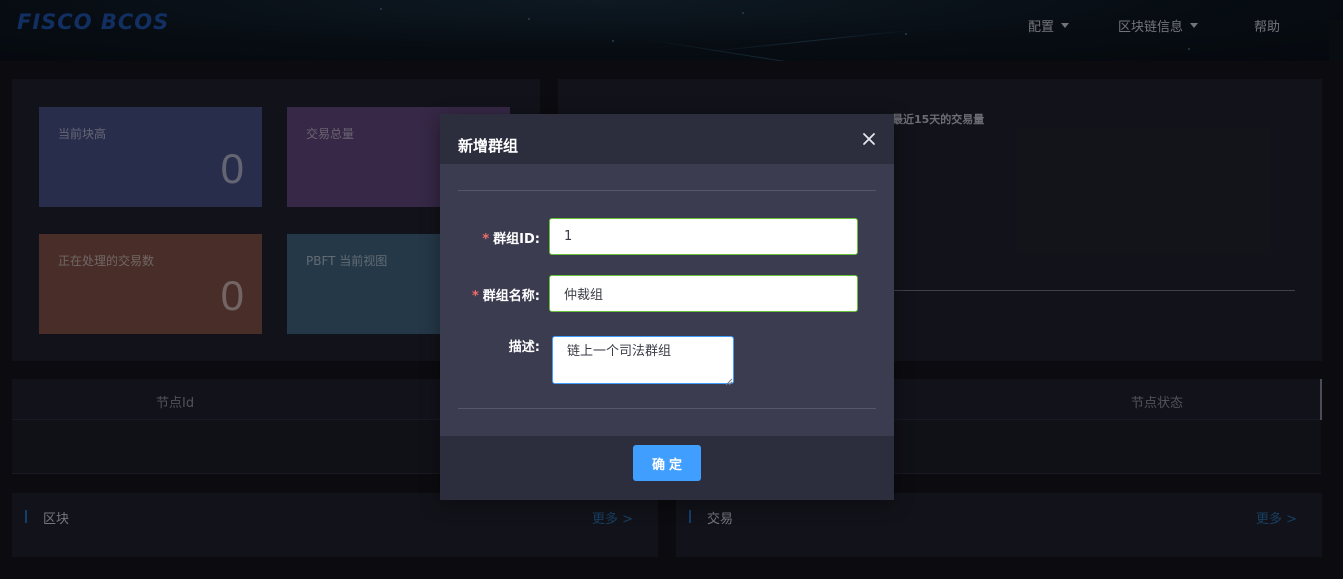 This screenshot has height=579, width=1343. What do you see at coordinates (667, 463) in the screenshot?
I see `confirm-button: 确定` at bounding box center [667, 463].